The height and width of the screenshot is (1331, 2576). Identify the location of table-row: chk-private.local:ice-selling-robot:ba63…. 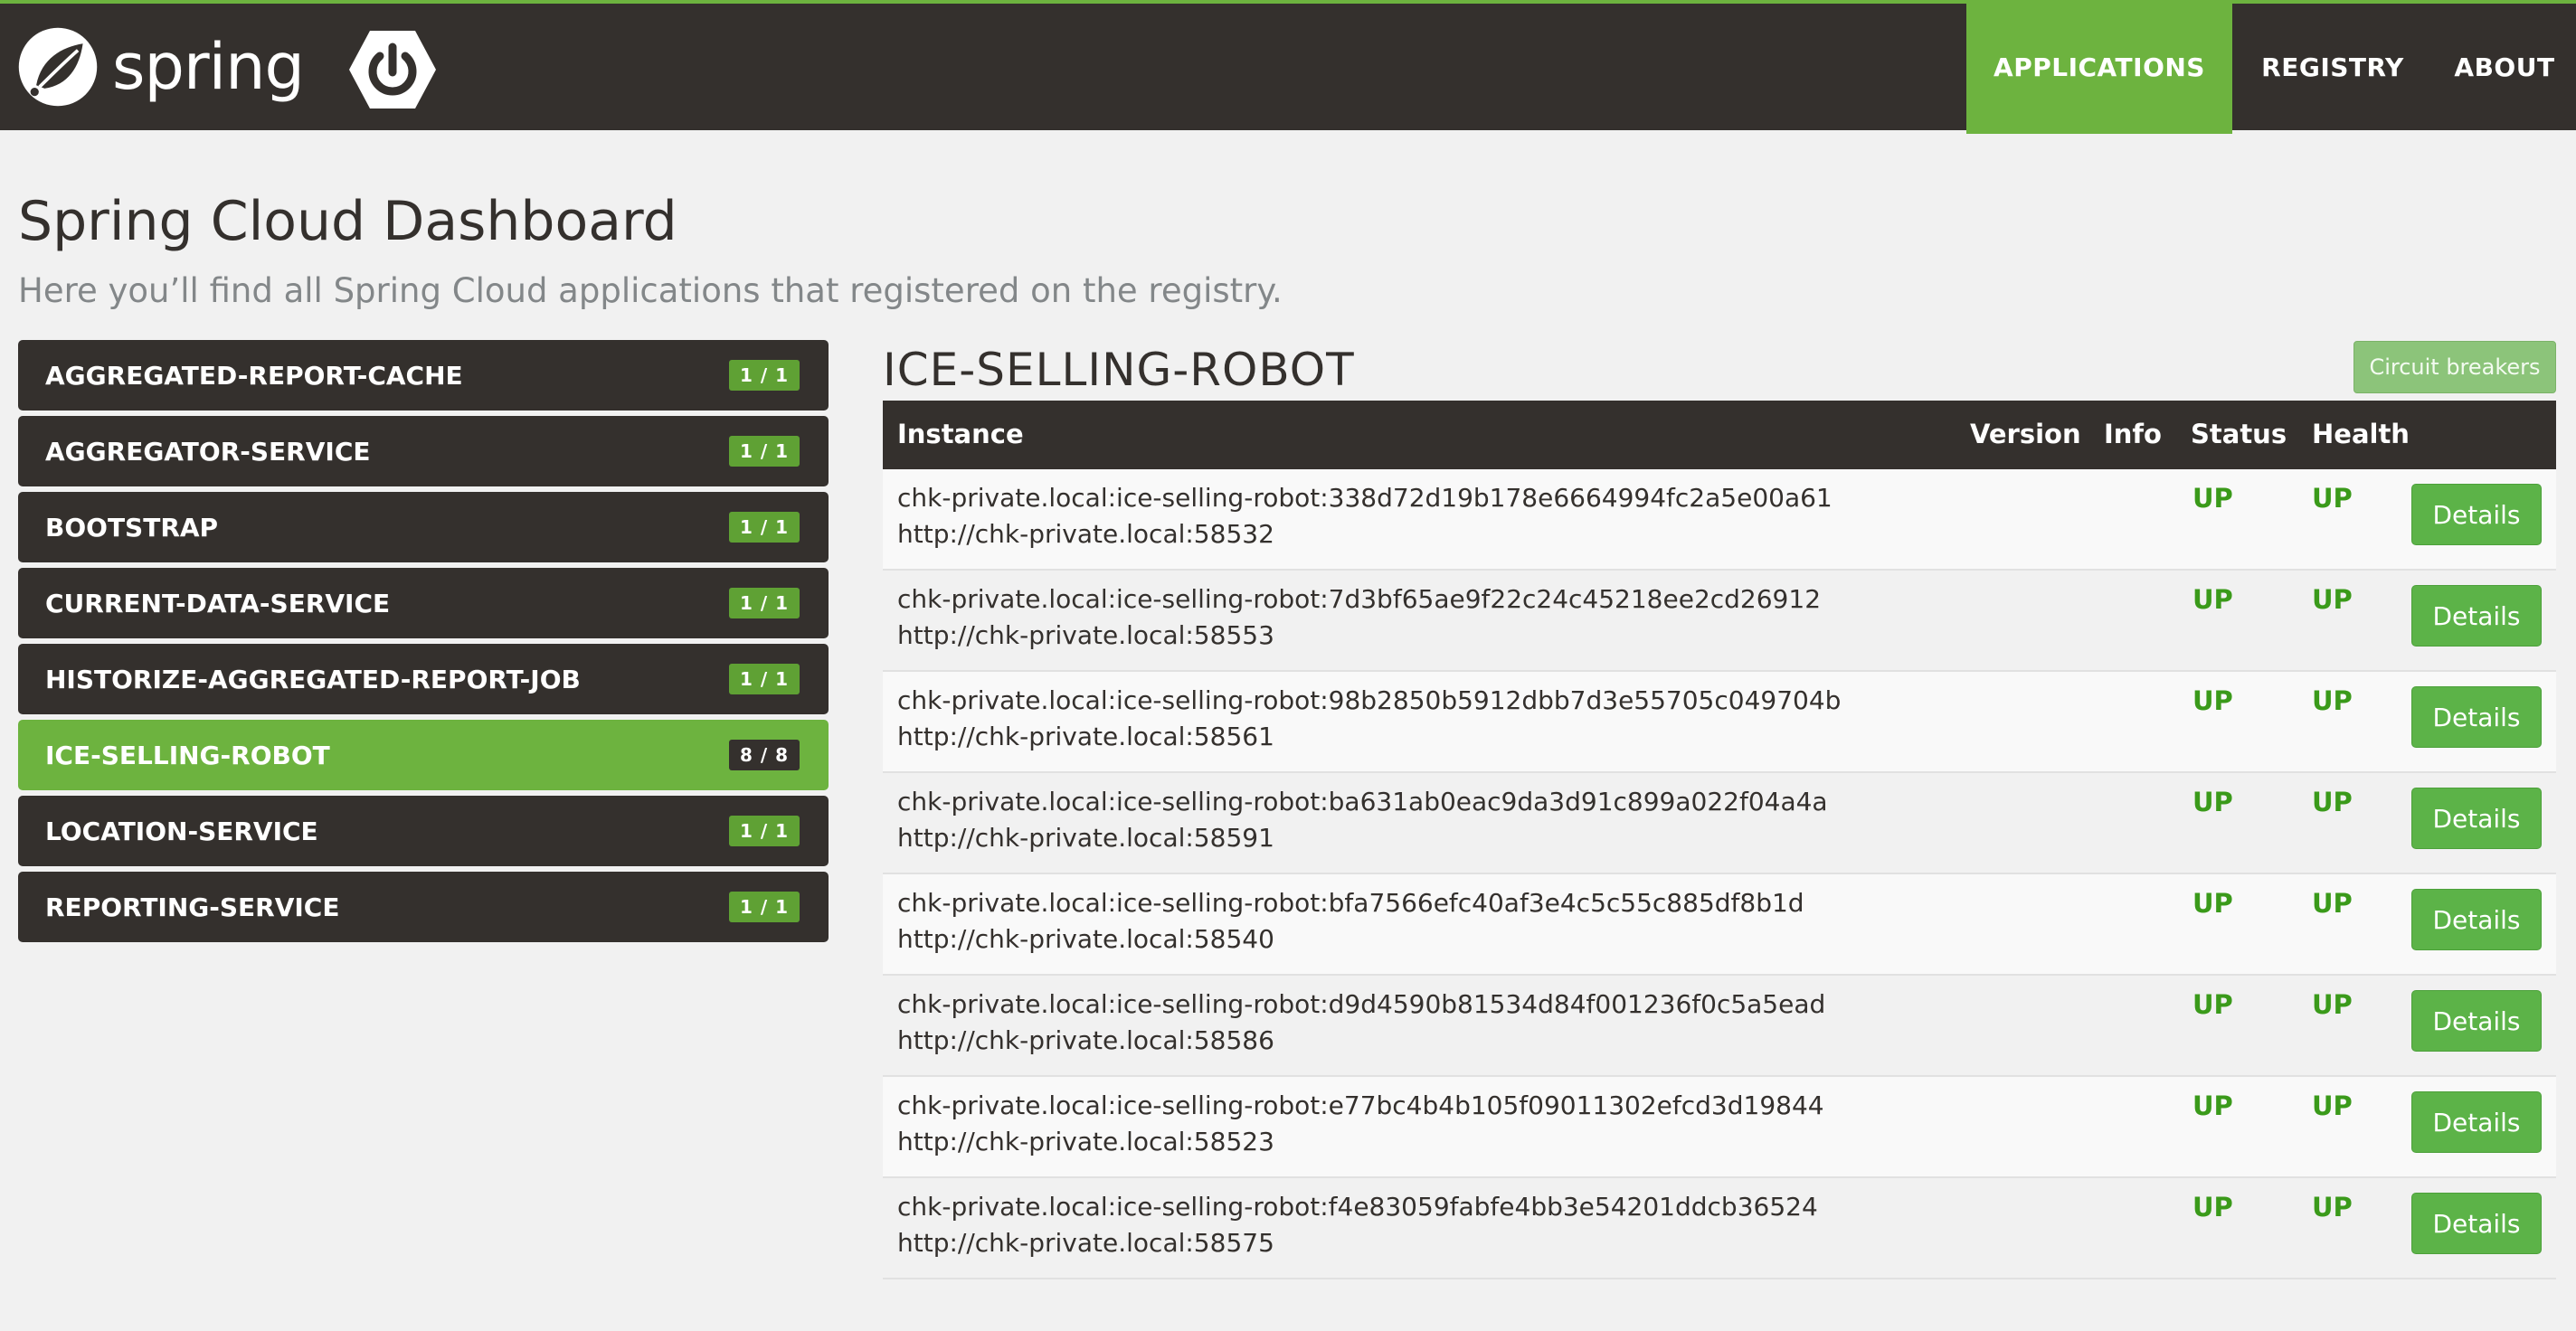
(1719, 823).